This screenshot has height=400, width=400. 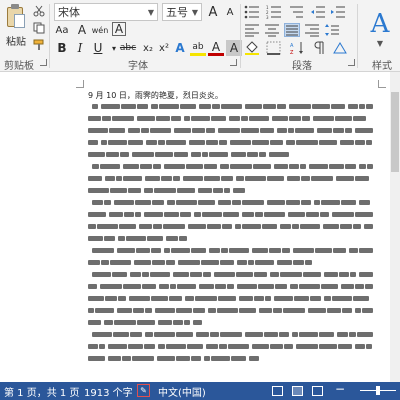 What do you see at coordinates (382, 66) in the screenshot?
I see `styles-group-label: 样式` at bounding box center [382, 66].